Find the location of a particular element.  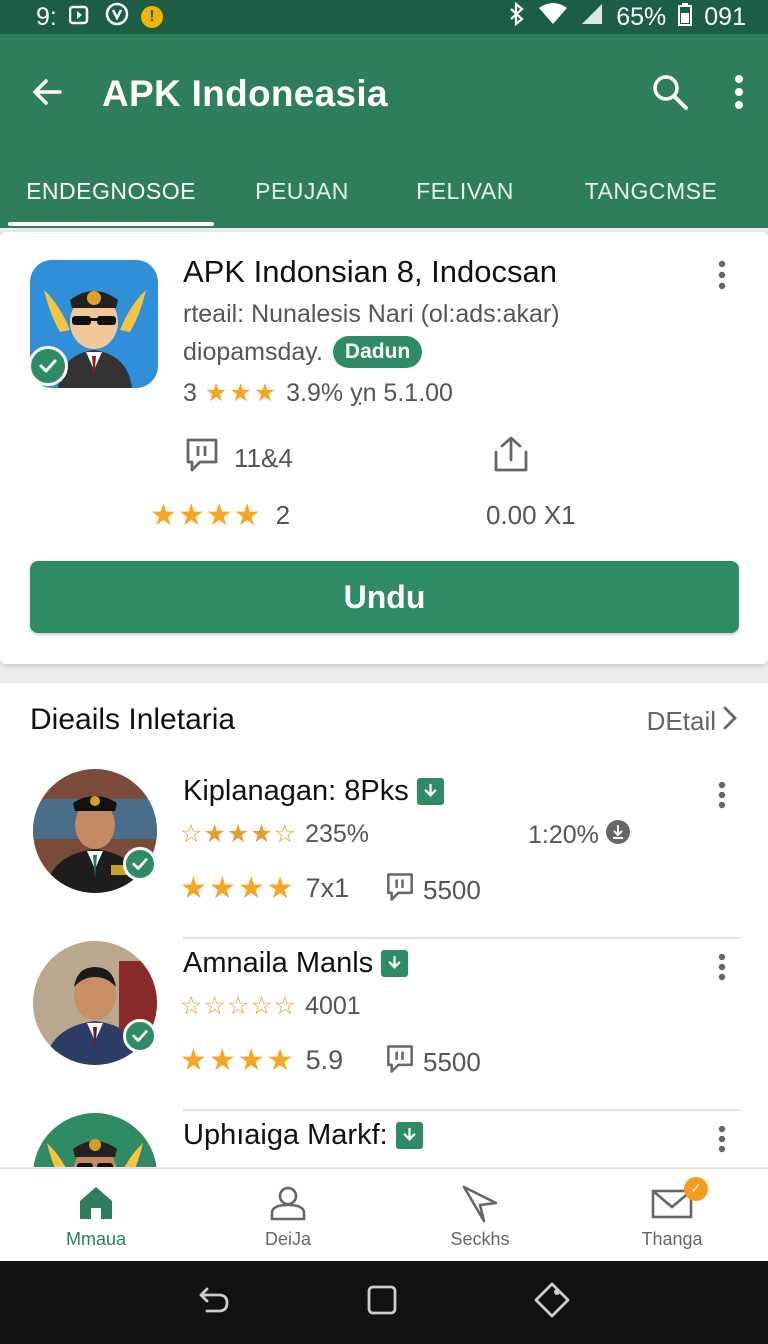

back-arrow-icon is located at coordinates (48, 94).